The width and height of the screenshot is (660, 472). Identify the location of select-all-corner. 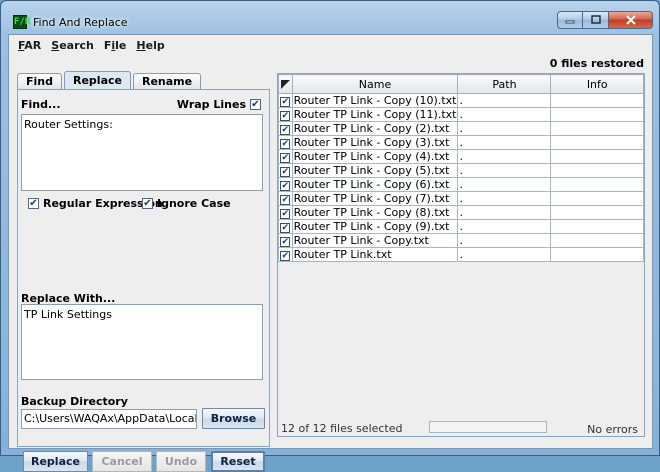
(285, 84).